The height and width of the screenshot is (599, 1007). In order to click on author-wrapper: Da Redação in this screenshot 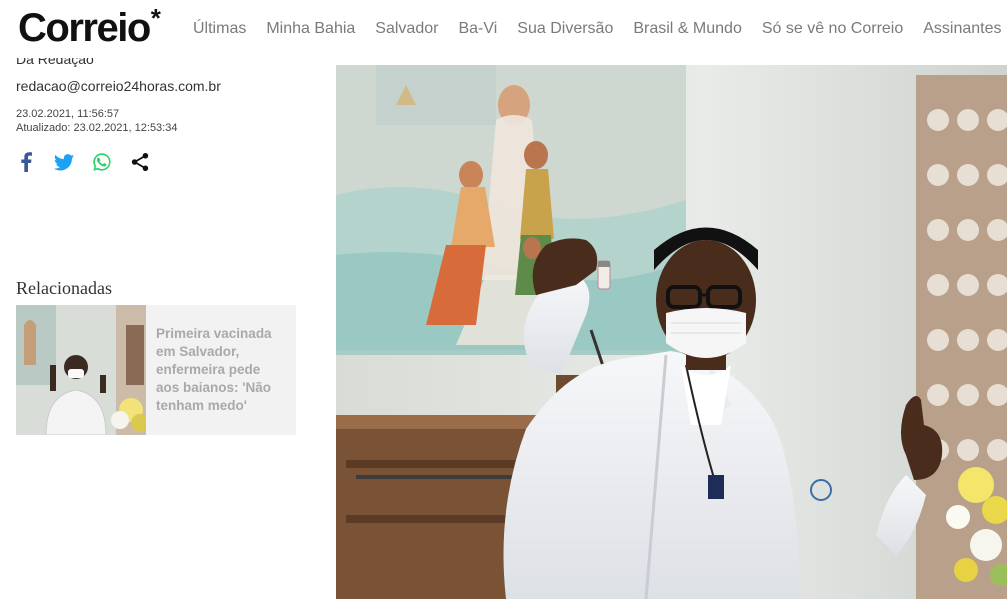, I will do `click(166, 63)`.